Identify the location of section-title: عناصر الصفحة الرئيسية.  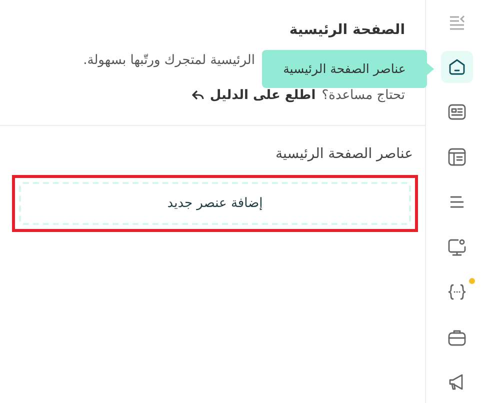
(343, 154).